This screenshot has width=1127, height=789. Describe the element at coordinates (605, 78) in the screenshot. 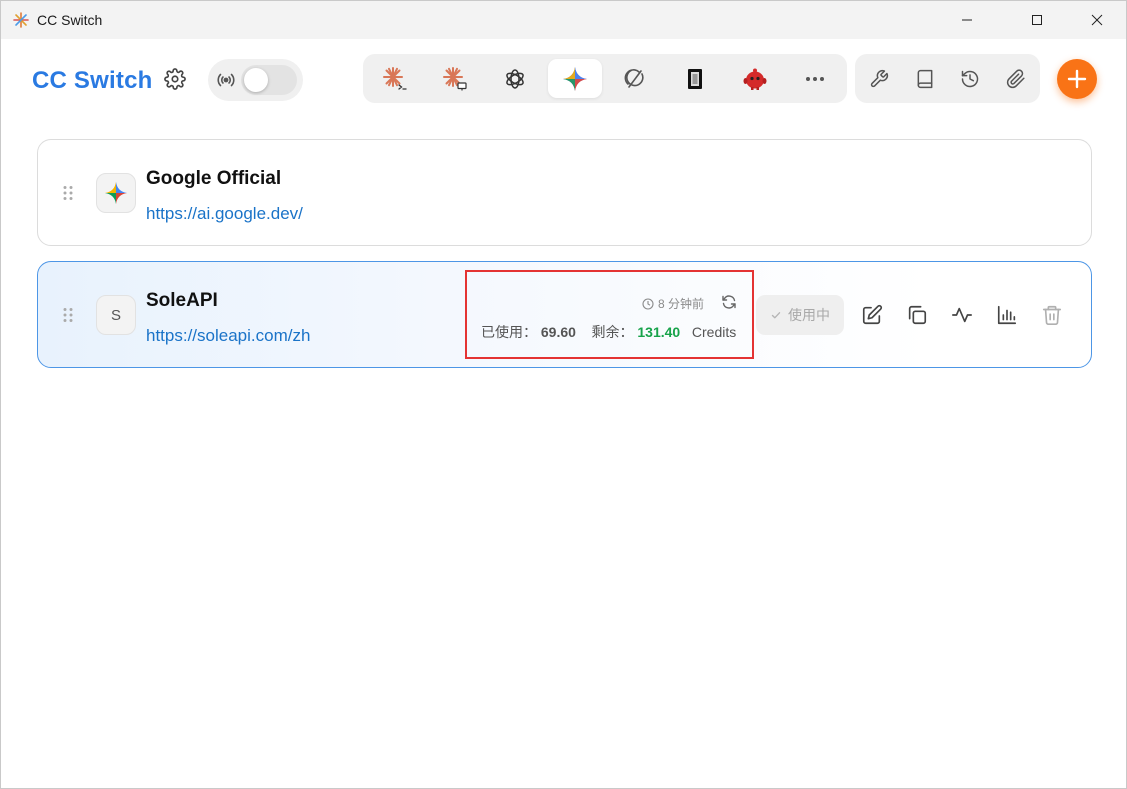

I see `app-tabs` at that location.